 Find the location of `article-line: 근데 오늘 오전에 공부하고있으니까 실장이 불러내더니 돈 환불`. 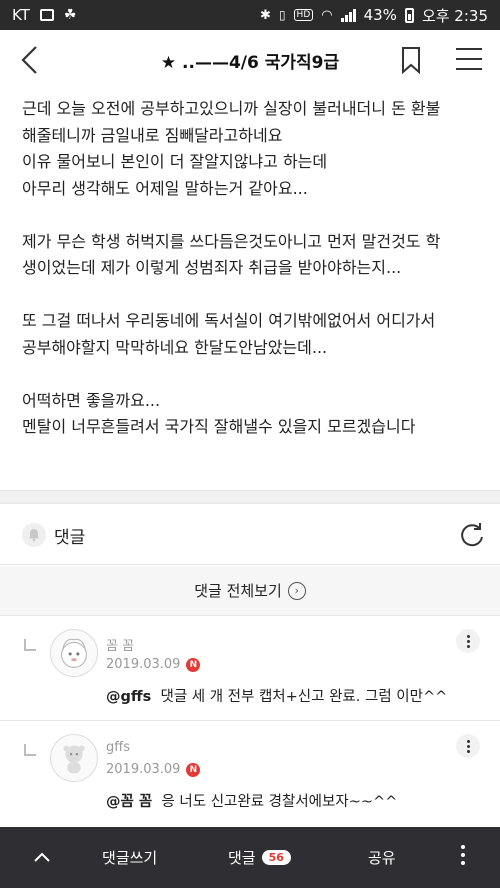

article-line: 근데 오늘 오전에 공부하고있으니까 실장이 불러내더니 돈 환불 is located at coordinates (231, 108).